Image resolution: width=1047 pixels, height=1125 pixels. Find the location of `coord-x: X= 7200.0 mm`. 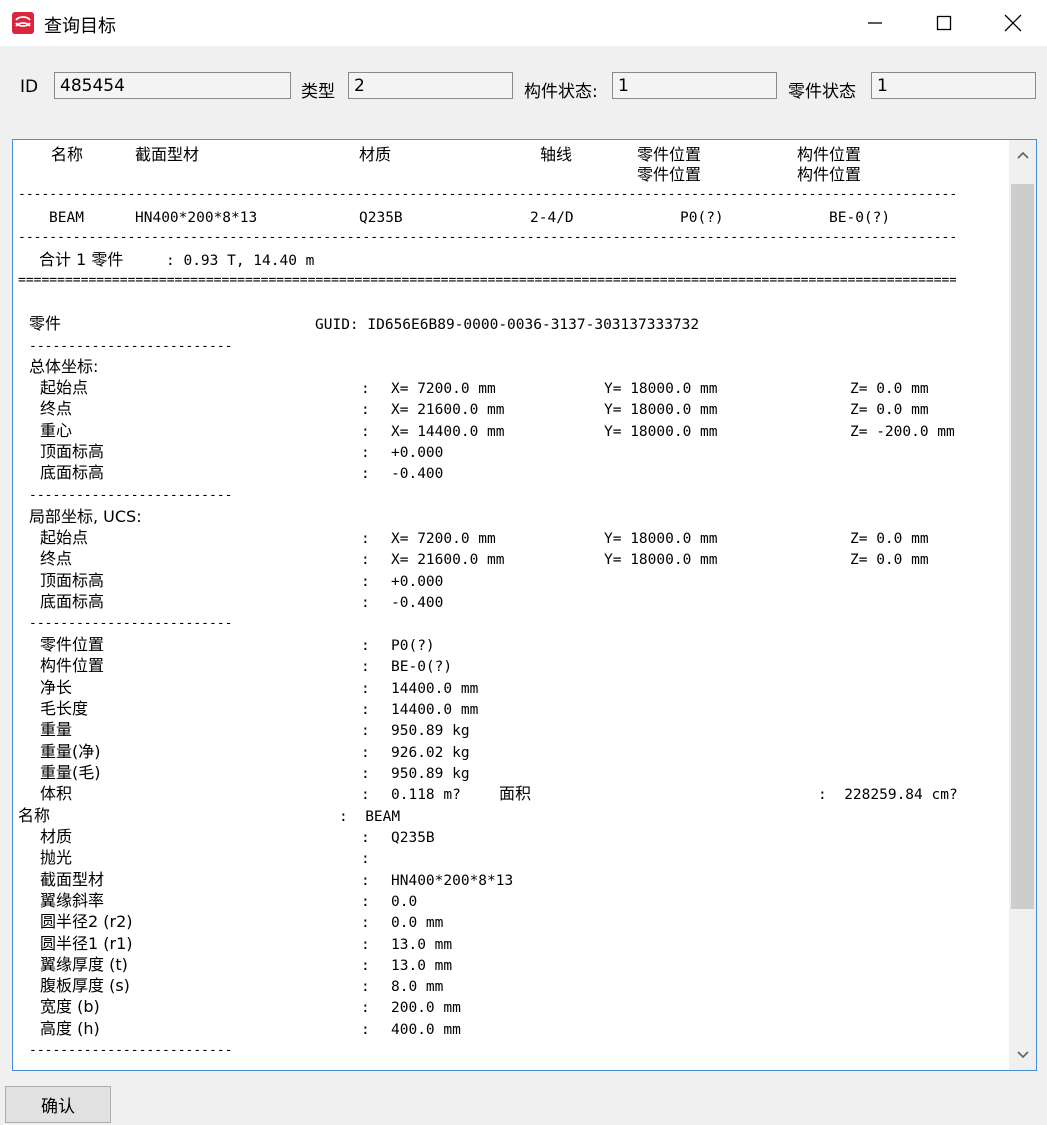

coord-x: X= 7200.0 mm is located at coordinates (443, 389).